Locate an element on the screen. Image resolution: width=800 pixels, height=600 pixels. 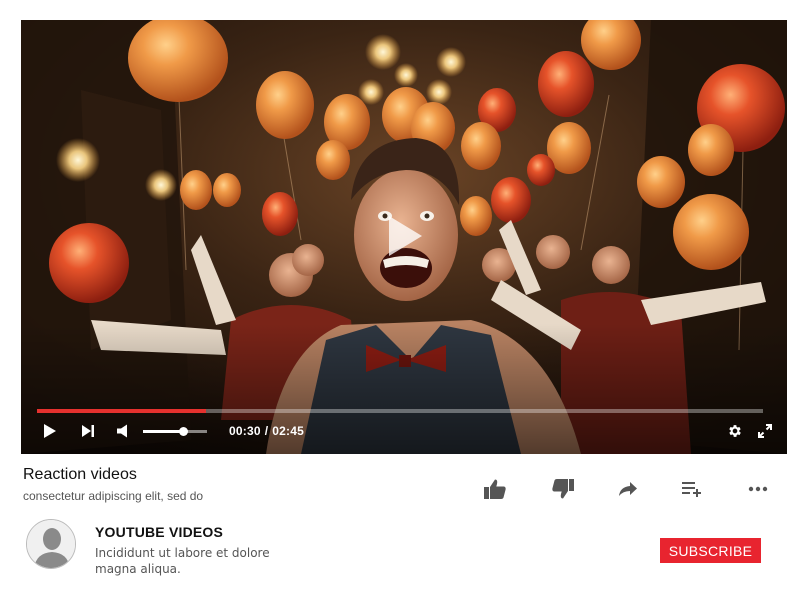
channel-avatar is located at coordinates (51, 544).